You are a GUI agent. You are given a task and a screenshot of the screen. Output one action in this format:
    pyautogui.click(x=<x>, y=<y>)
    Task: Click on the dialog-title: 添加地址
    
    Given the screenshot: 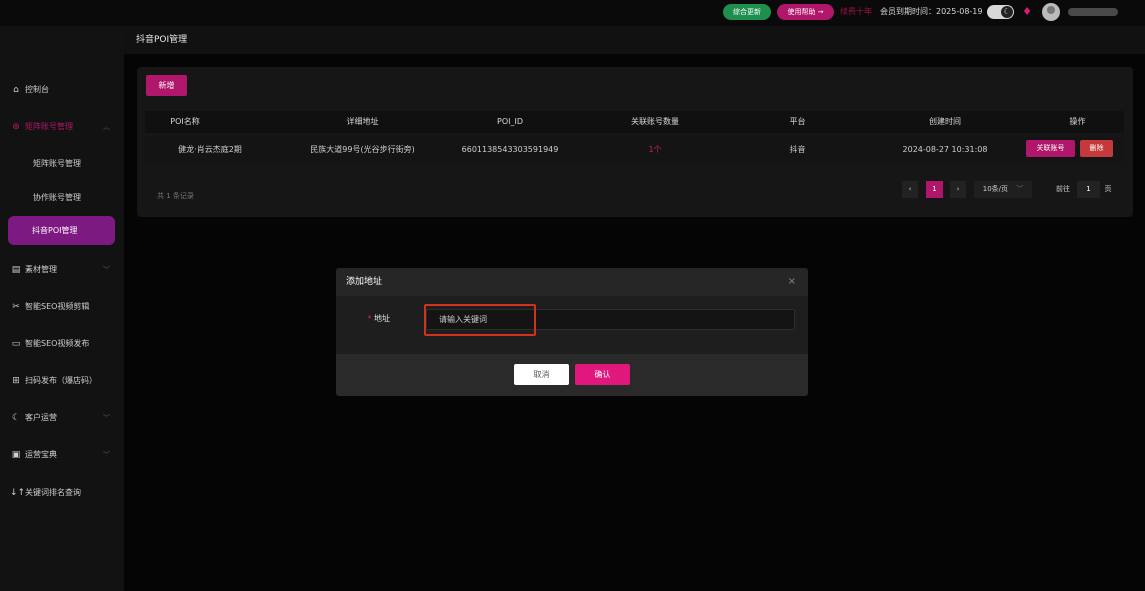 What is the action you would take?
    pyautogui.click(x=364, y=282)
    